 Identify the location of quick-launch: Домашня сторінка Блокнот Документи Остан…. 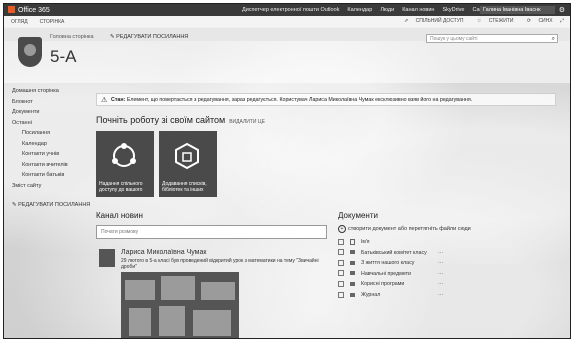
(51, 148).